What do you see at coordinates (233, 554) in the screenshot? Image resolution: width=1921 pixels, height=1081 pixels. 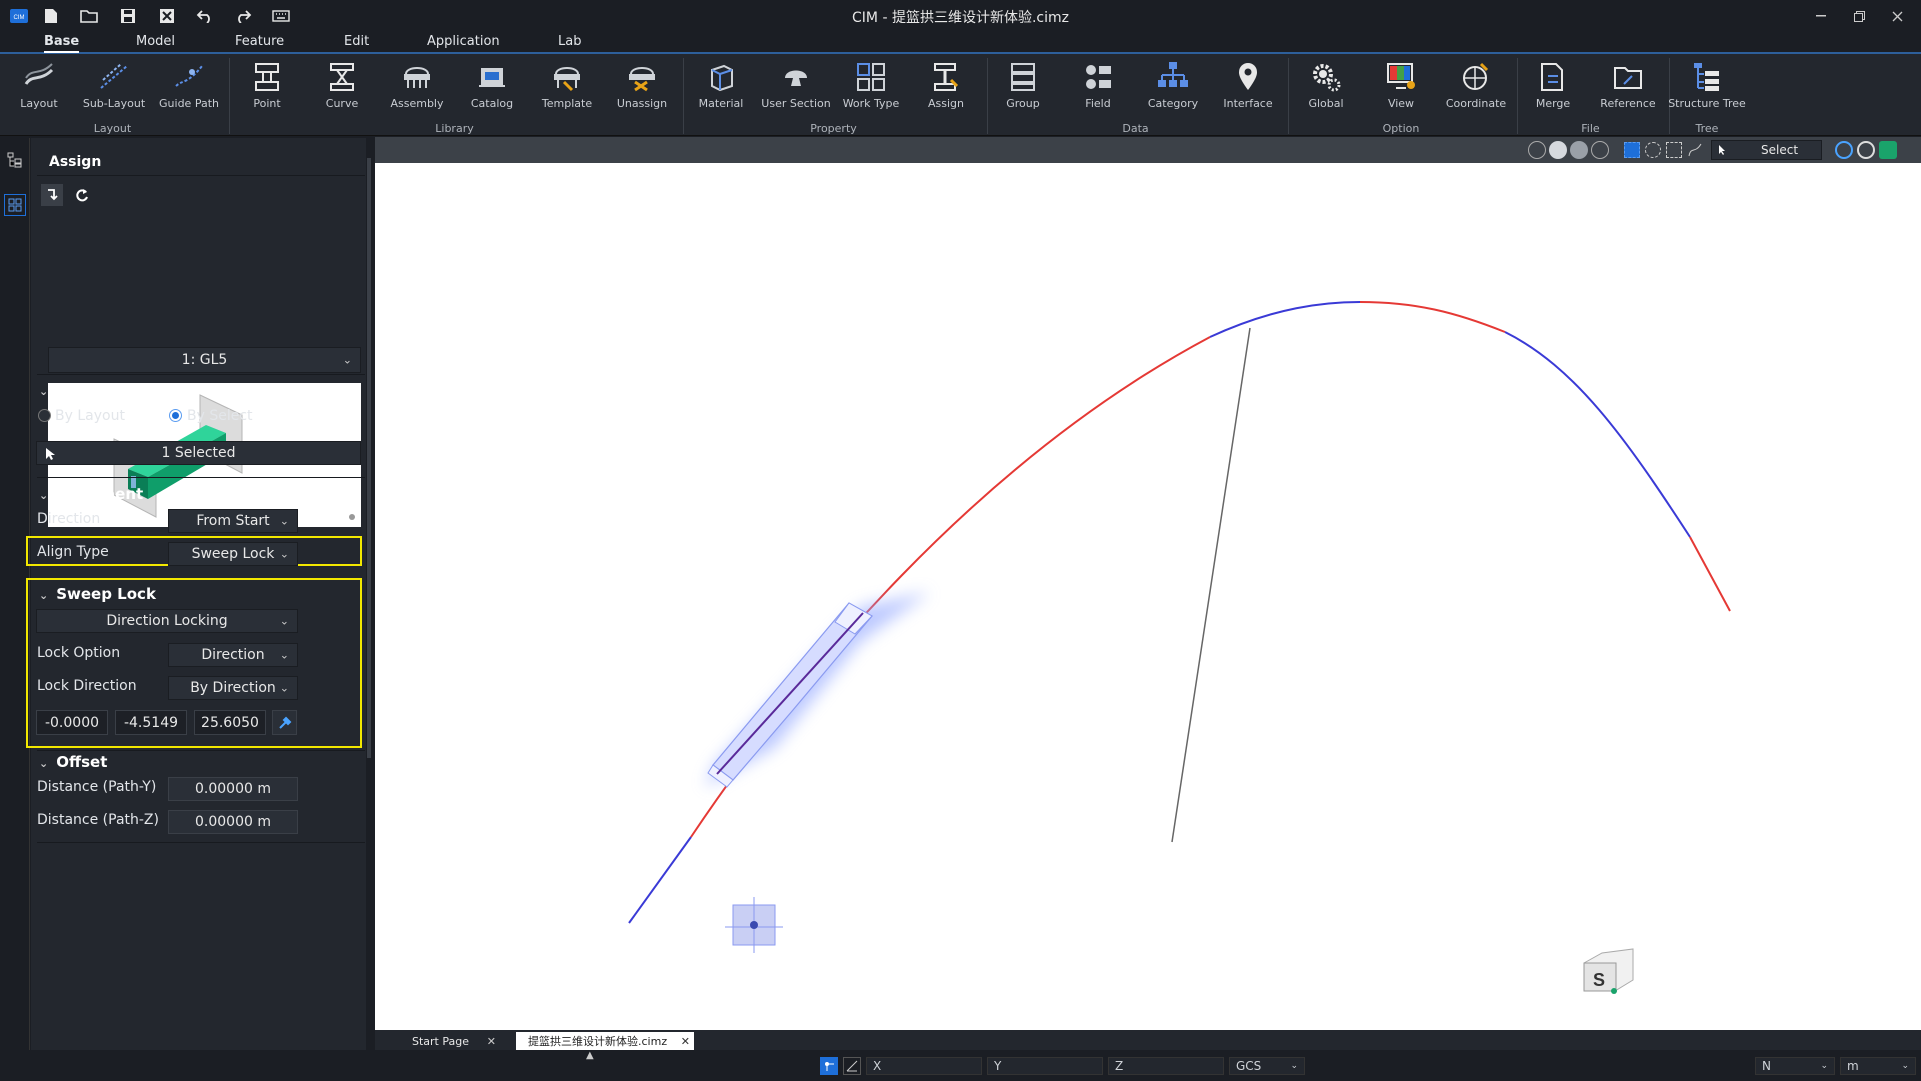 I see `align-type-dropdown: Sweep Lock ⌄` at bounding box center [233, 554].